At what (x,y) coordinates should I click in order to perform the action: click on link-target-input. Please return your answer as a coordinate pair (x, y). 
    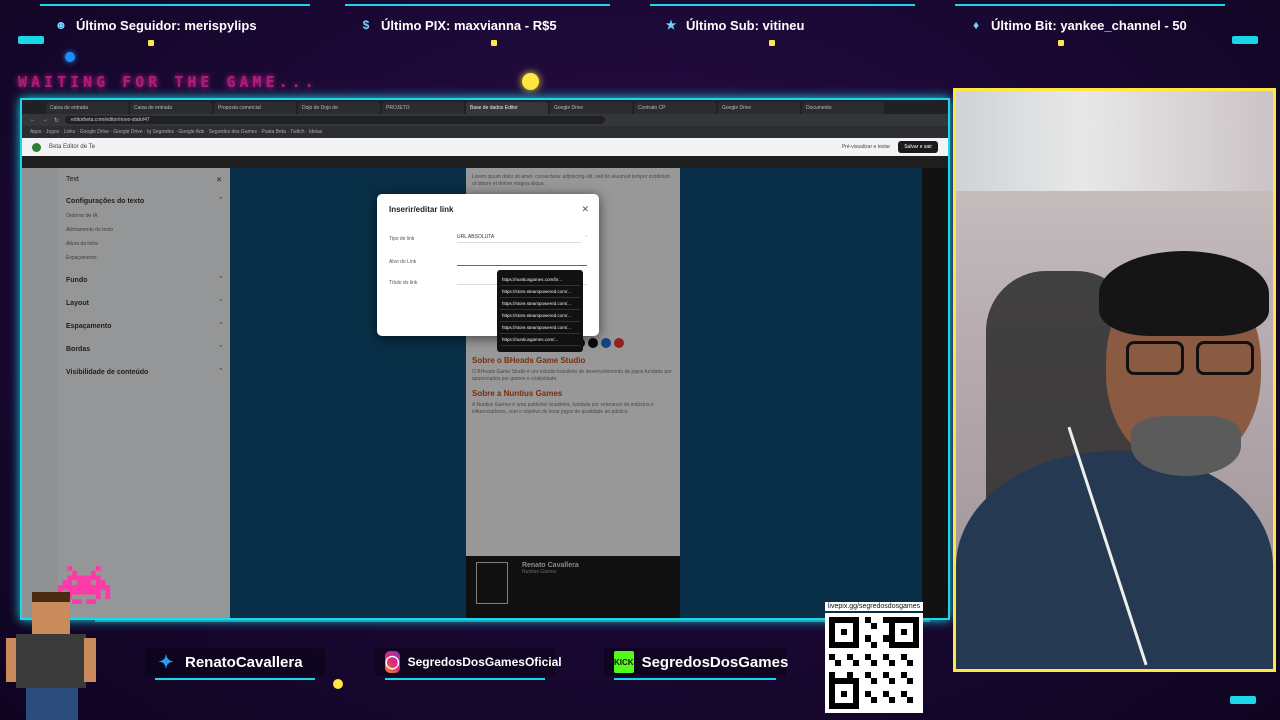
    Looking at the image, I should click on (522, 261).